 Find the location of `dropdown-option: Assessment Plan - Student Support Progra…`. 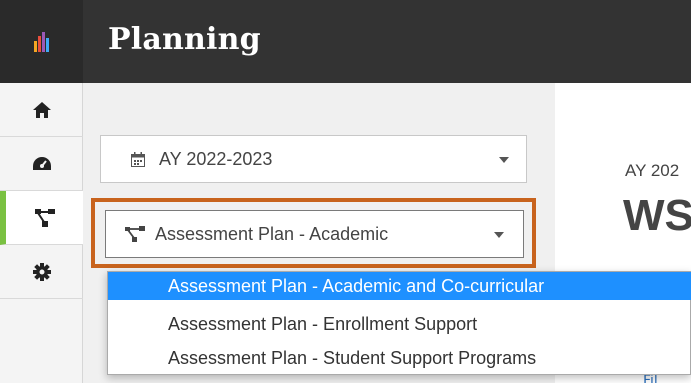

dropdown-option: Assessment Plan - Student Support Progra… is located at coordinates (399, 358).